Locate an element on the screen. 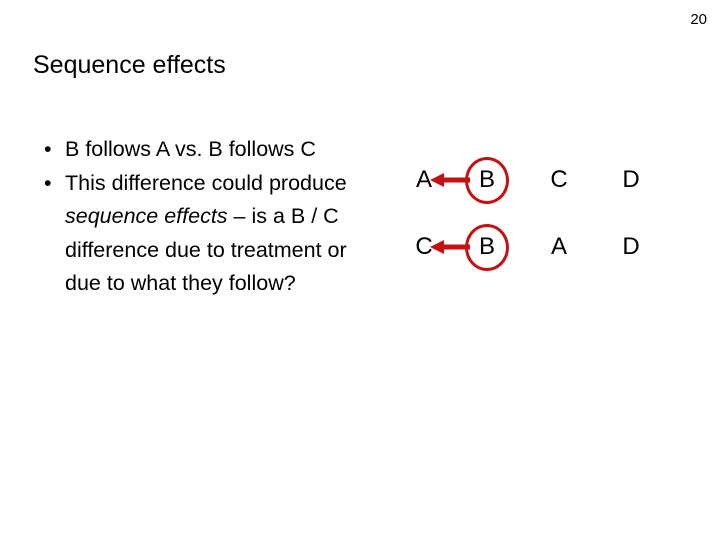 This screenshot has height=540, width=720. list-item: • B follows A vs. B follows C is located at coordinates (197, 150).